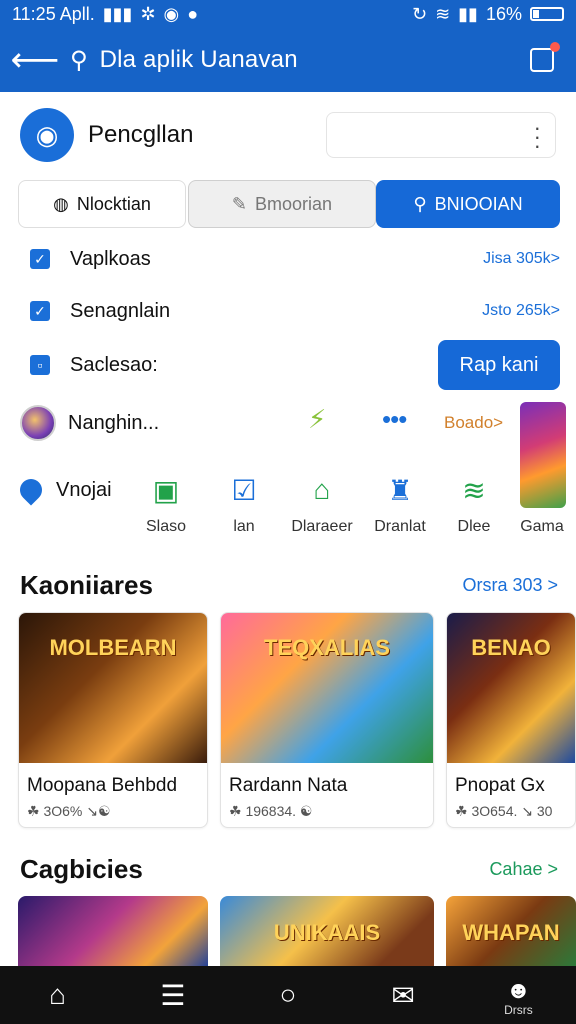 The image size is (576, 1024). I want to click on nav-label: Drsrs, so click(518, 1010).